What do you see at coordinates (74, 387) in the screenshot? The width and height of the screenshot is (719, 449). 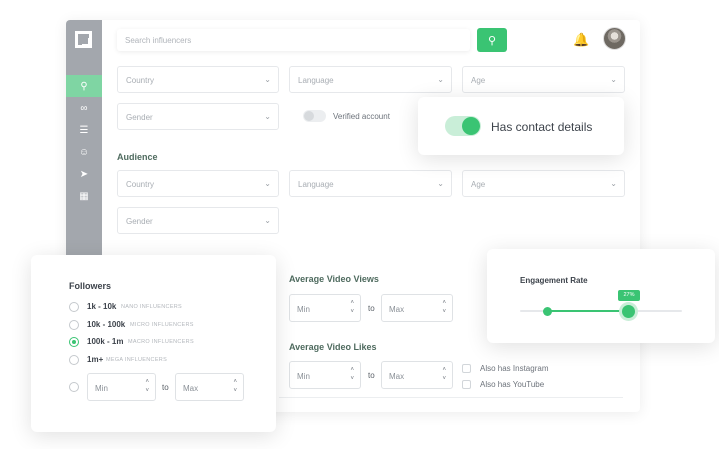 I see `followers-radio-custom` at bounding box center [74, 387].